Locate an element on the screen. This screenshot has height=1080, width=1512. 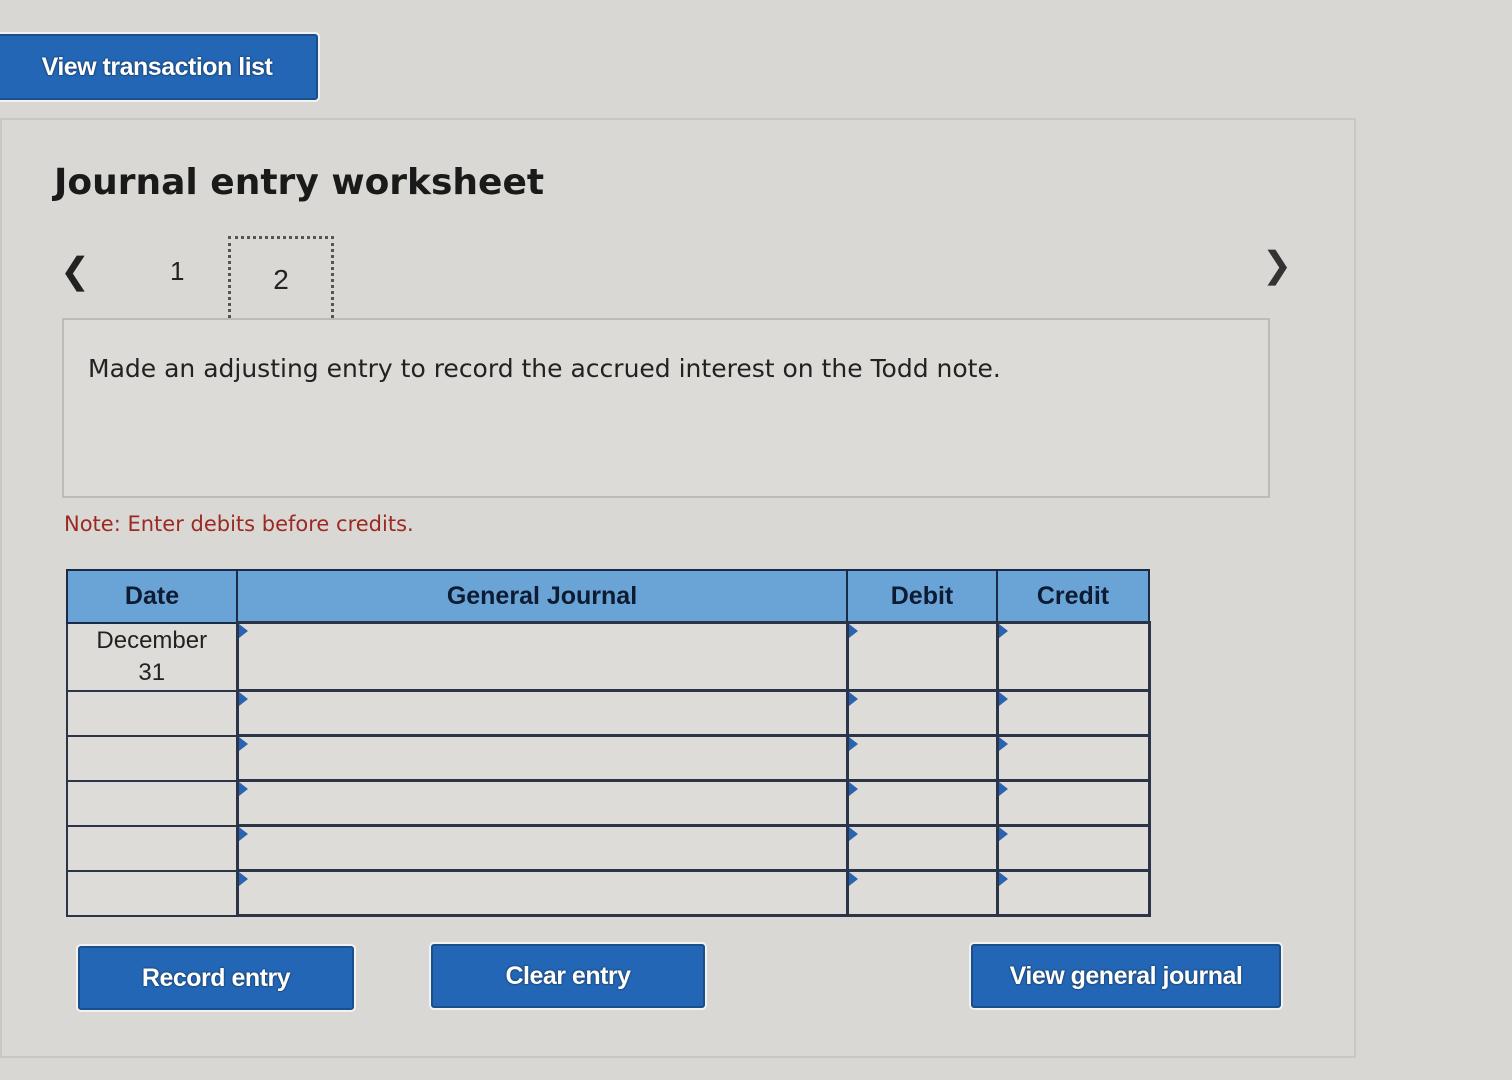
header-credit: Credit is located at coordinates (1073, 596).